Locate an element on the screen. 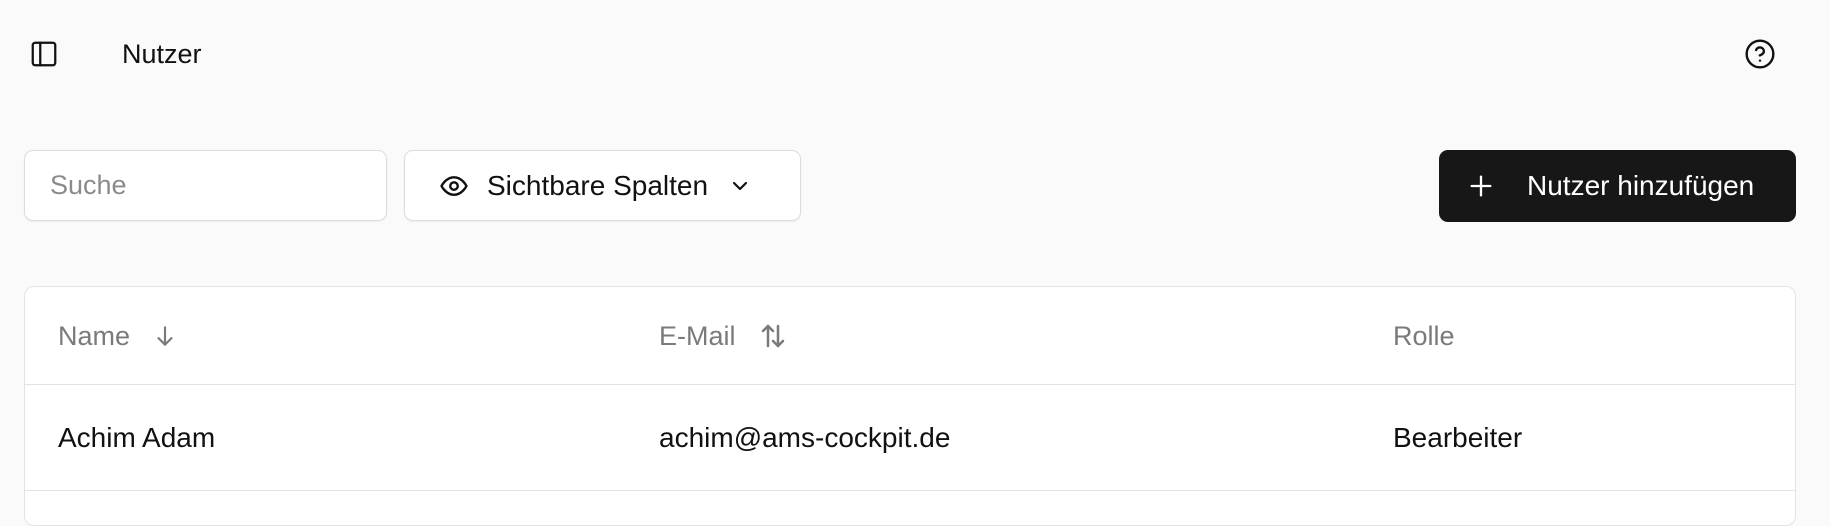 Image resolution: width=1830 pixels, height=526 pixels. visible-columns-button: Sichtbare Spalten is located at coordinates (602, 185).